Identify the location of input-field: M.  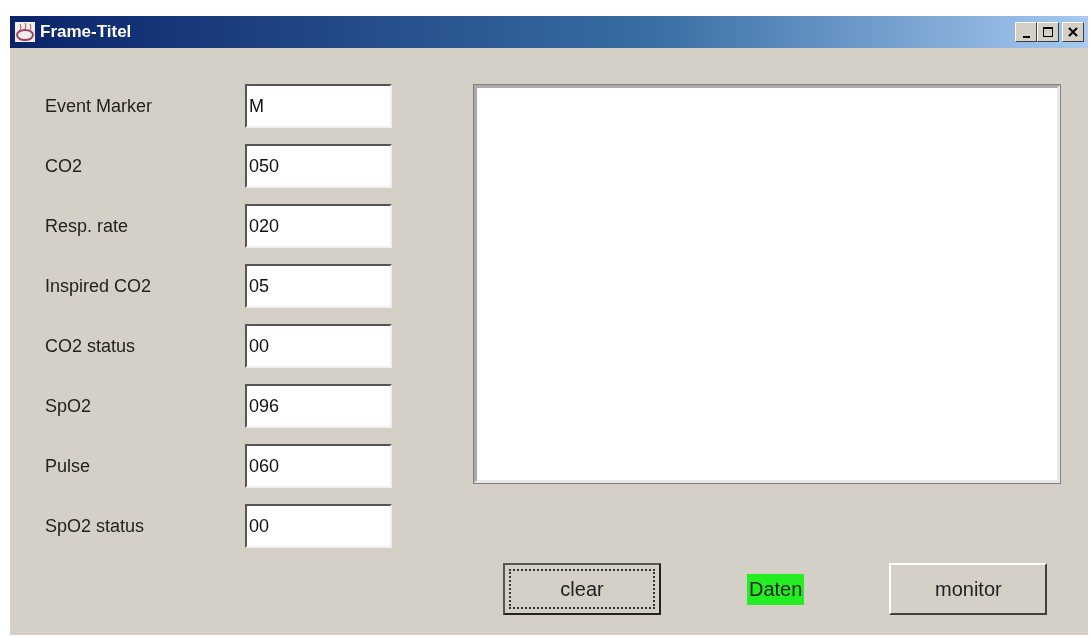
(318, 106).